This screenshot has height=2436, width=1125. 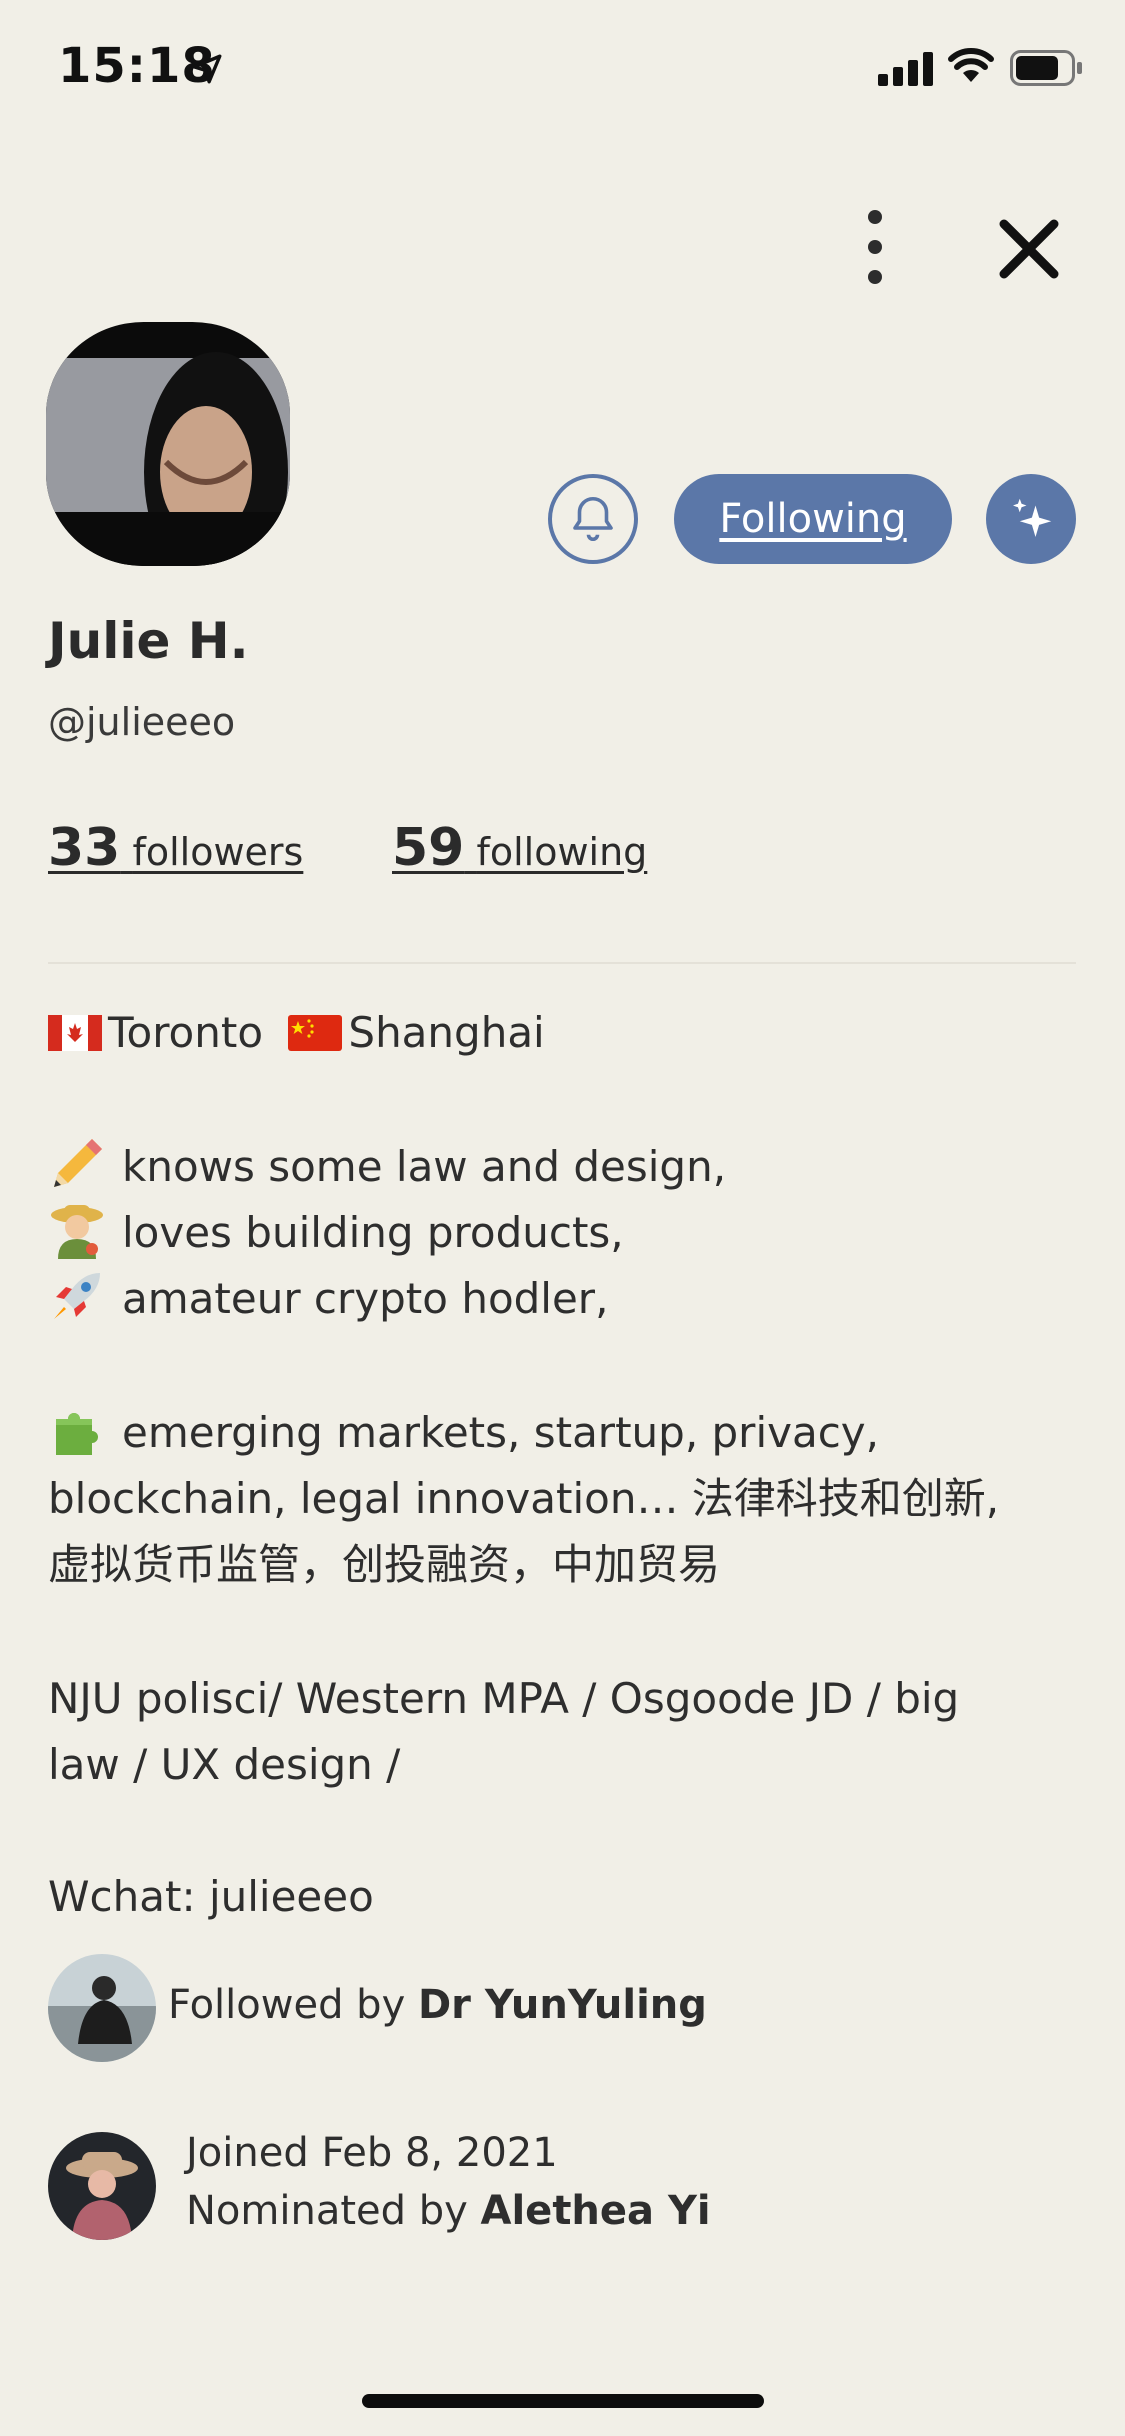 I want to click on location-a: Toronto, so click(x=186, y=1032).